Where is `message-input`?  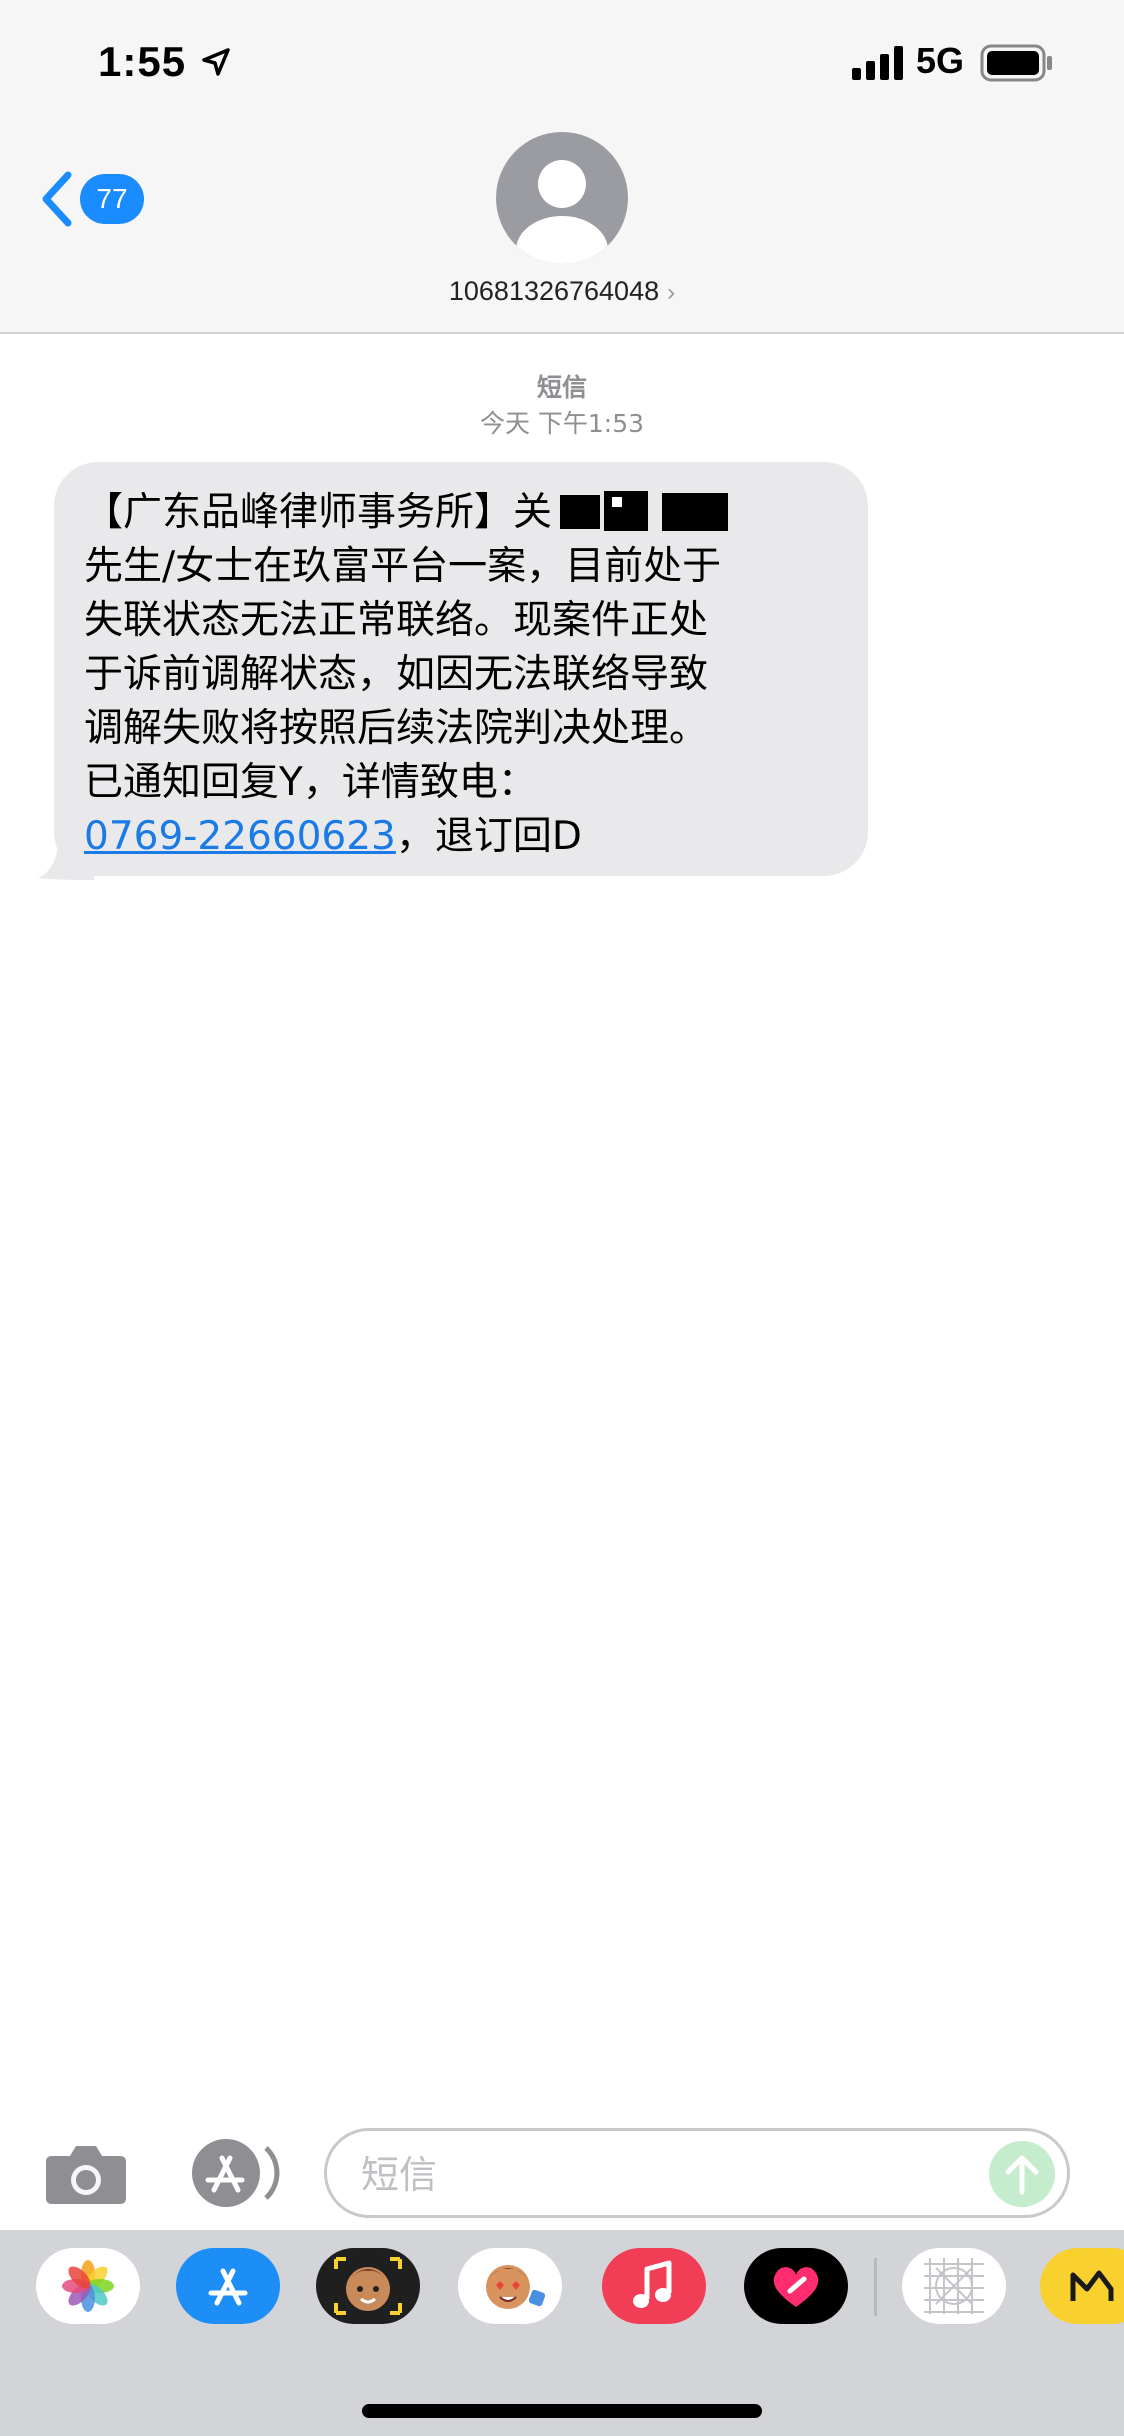
message-input is located at coordinates (641, 2175).